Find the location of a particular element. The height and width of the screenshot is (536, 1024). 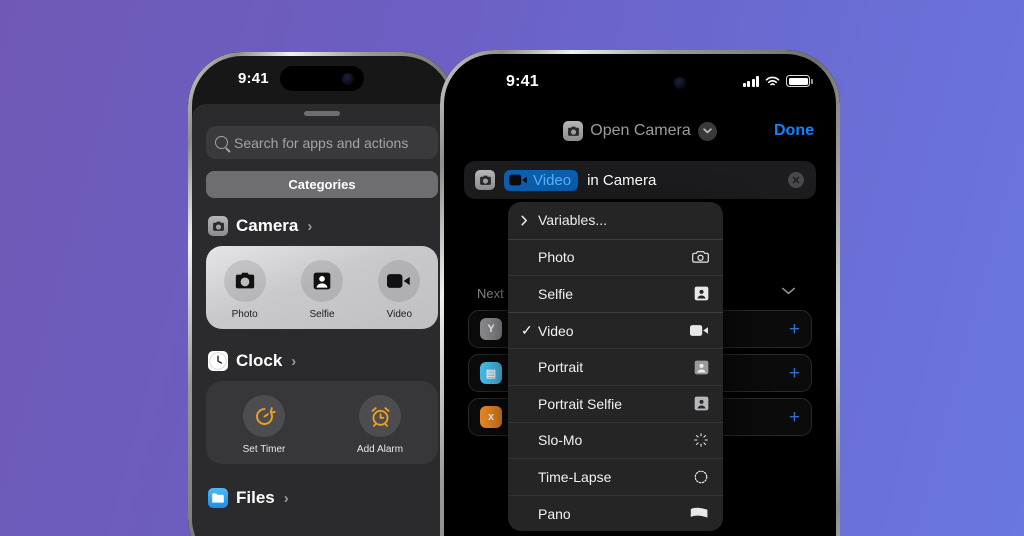

clock-actions-card: Set Timer Add Alarm is located at coordinates (322, 422).